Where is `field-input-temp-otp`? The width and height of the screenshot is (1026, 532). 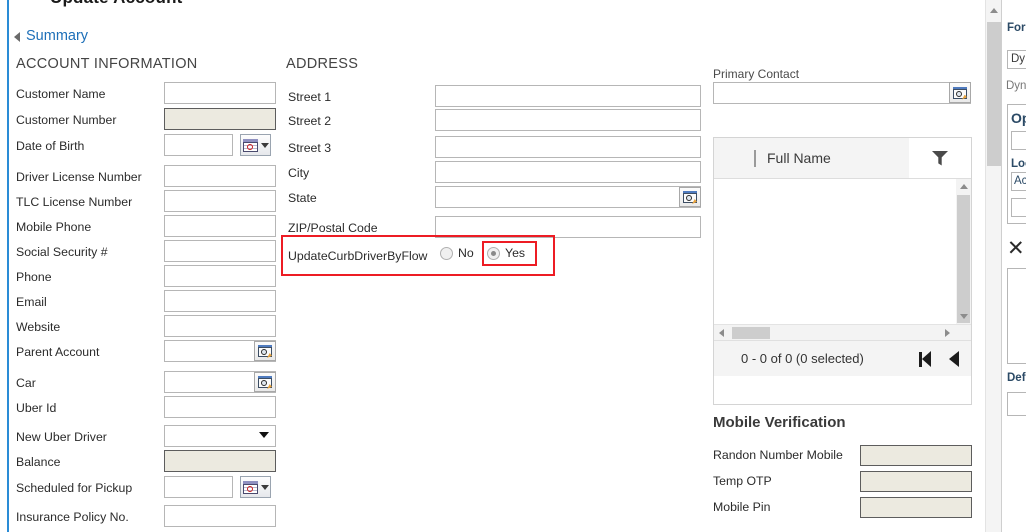 field-input-temp-otp is located at coordinates (916, 481).